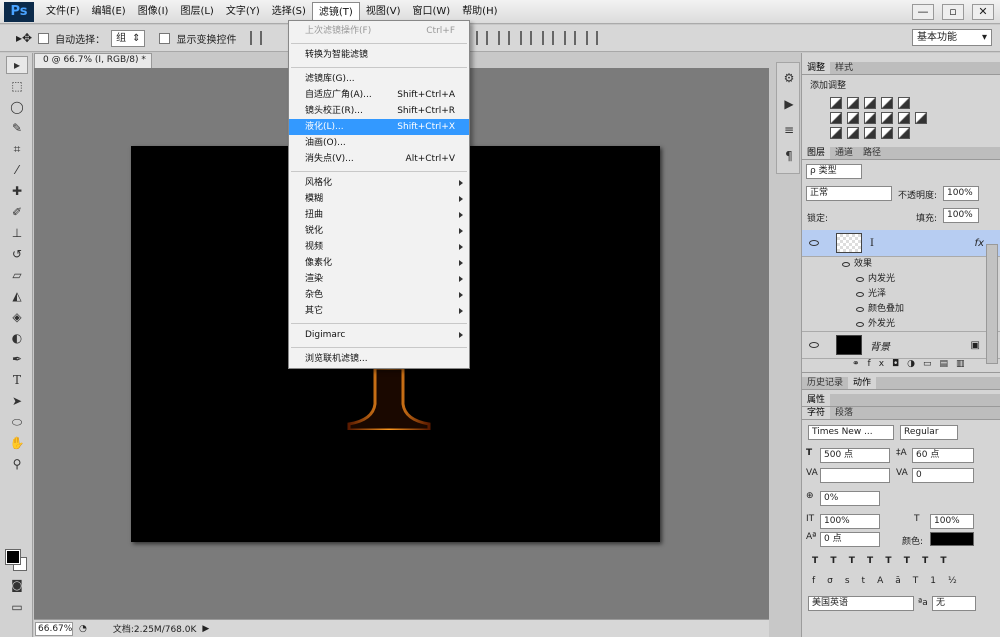  Describe the element at coordinates (961, 193) in the screenshot. I see `opacity-field: 100%` at that location.